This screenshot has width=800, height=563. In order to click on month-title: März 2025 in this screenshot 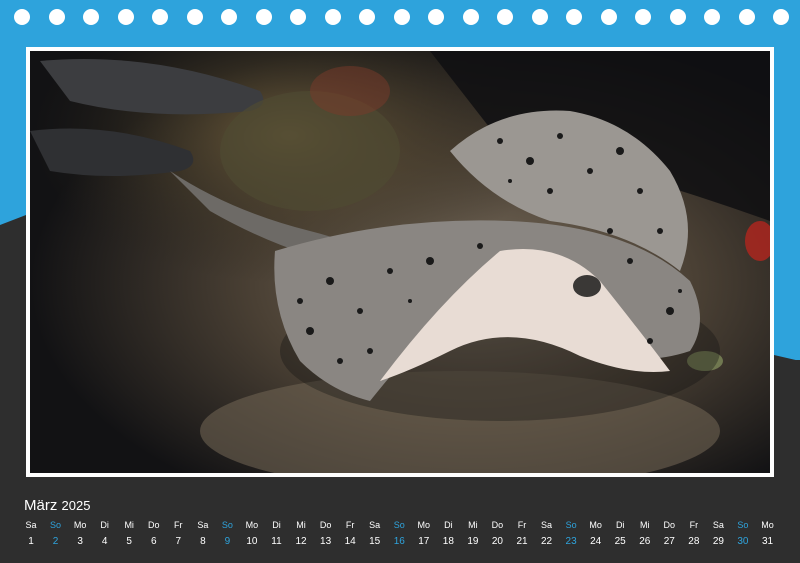, I will do `click(57, 505)`.